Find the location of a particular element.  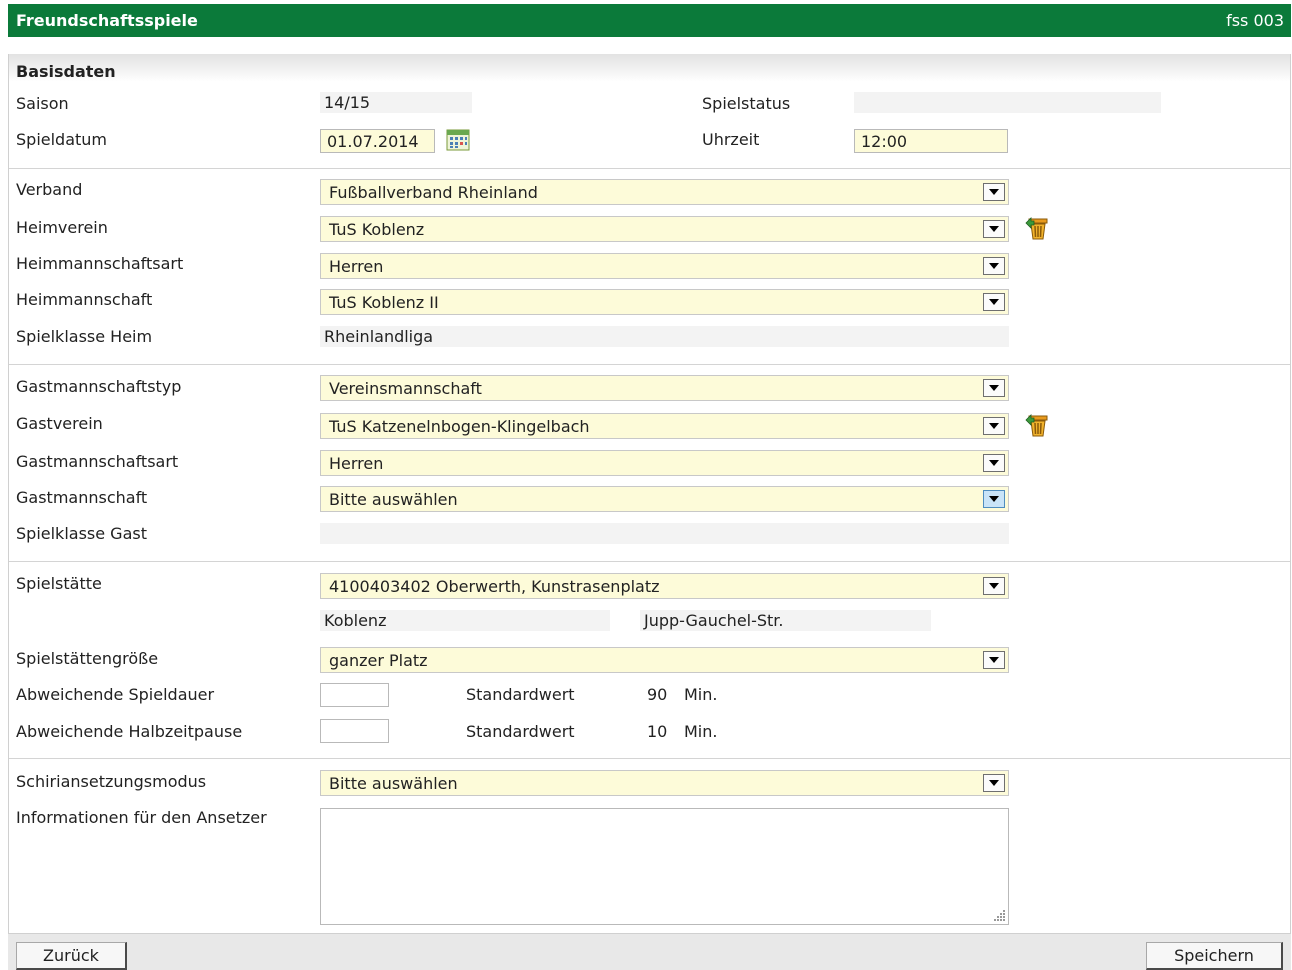

schiriansetzungsmodus-label: Schiriansetzungsmodus is located at coordinates (111, 781).